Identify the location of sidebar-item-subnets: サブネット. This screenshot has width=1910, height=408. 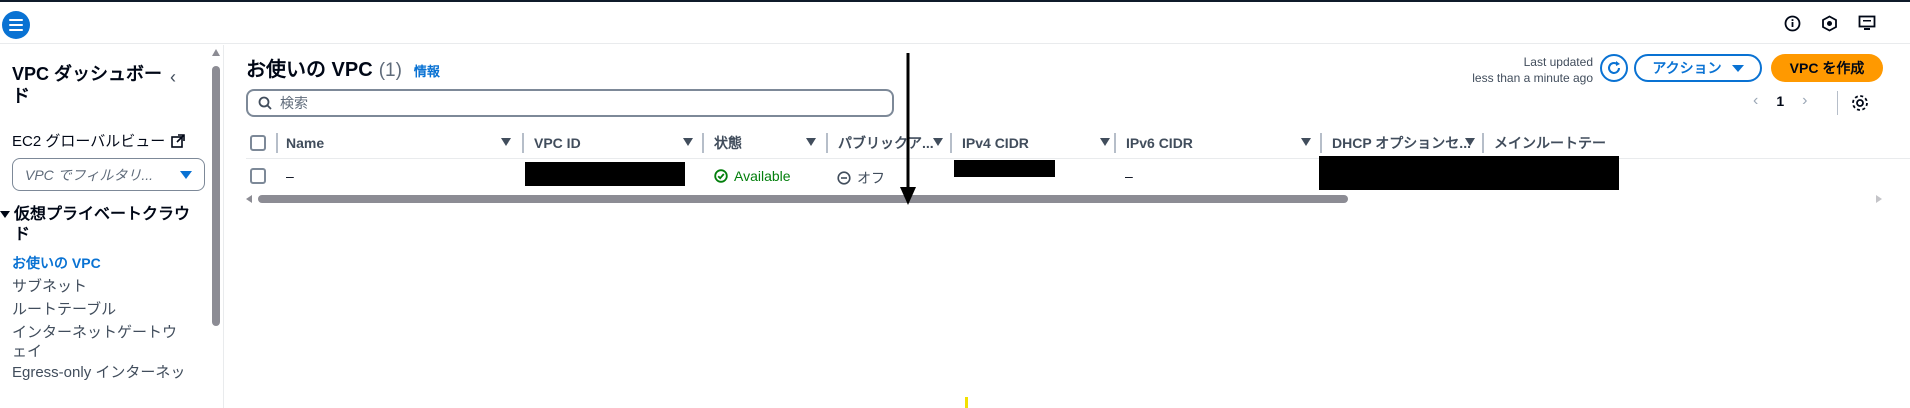
(99, 286).